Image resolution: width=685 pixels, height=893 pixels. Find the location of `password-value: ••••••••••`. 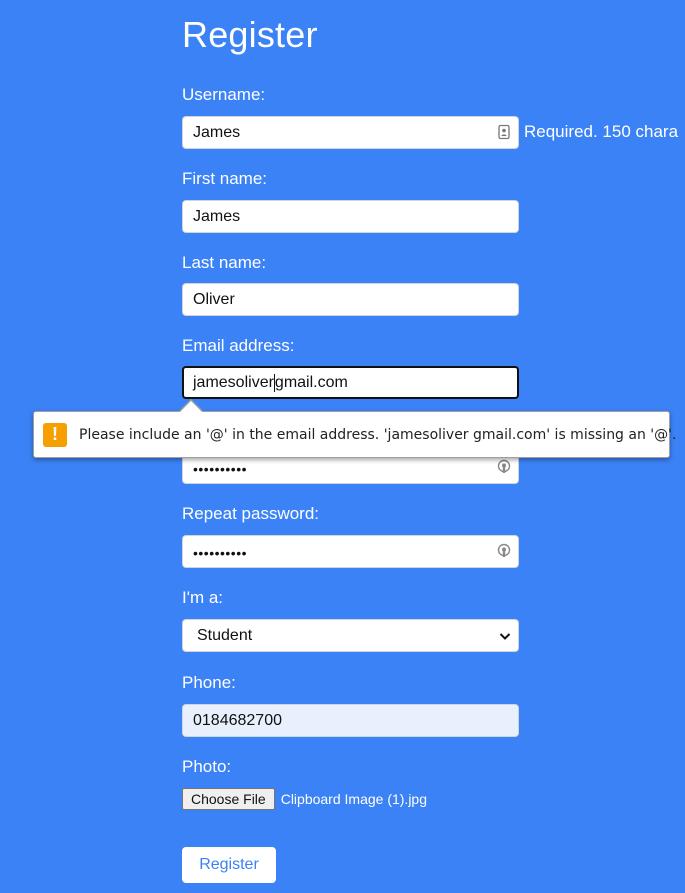

password-value: •••••••••• is located at coordinates (220, 468).